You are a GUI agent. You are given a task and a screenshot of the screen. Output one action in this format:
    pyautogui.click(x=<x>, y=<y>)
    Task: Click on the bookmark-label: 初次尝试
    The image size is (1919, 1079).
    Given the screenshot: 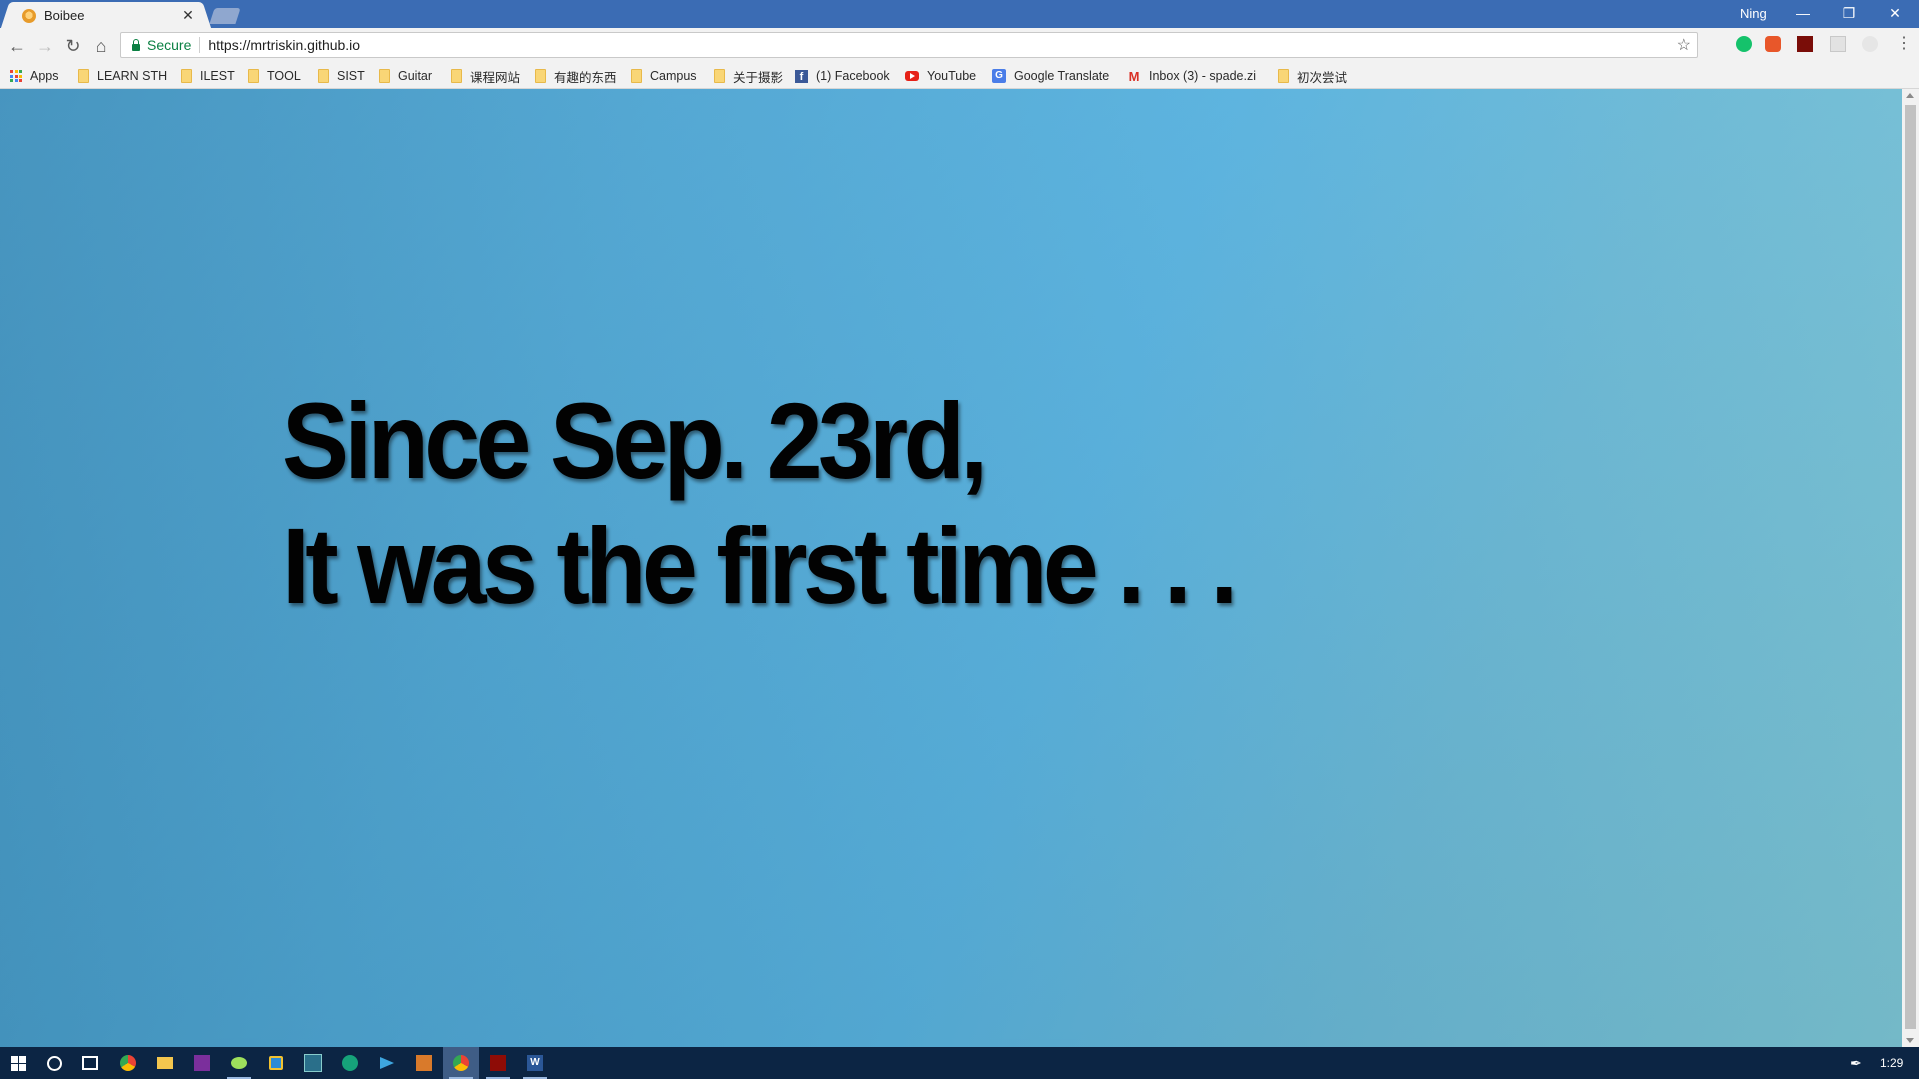 What is the action you would take?
    pyautogui.click(x=1322, y=77)
    